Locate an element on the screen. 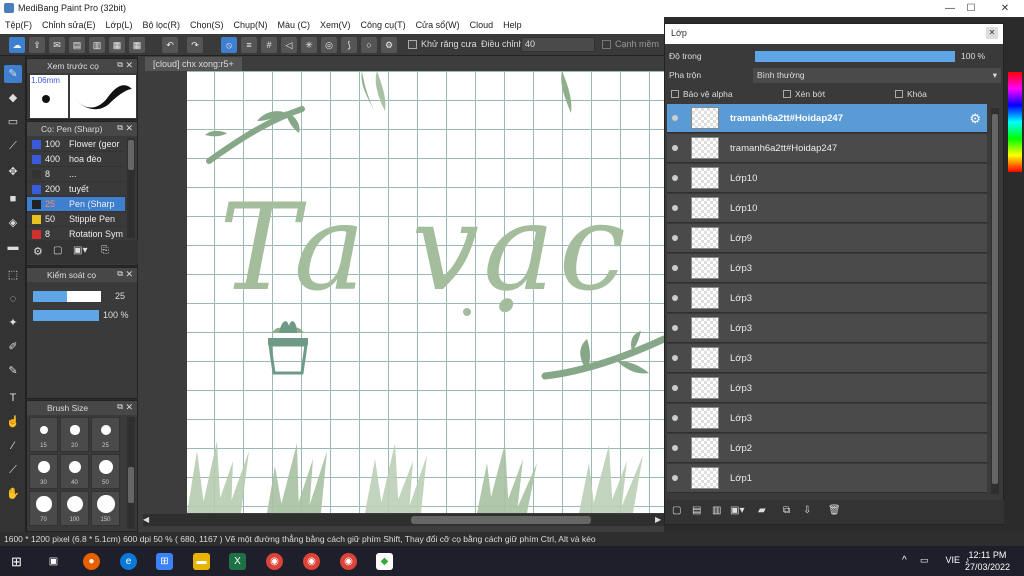 This screenshot has width=1024, height=576. snap-radial-icon: ✳ is located at coordinates (309, 45).